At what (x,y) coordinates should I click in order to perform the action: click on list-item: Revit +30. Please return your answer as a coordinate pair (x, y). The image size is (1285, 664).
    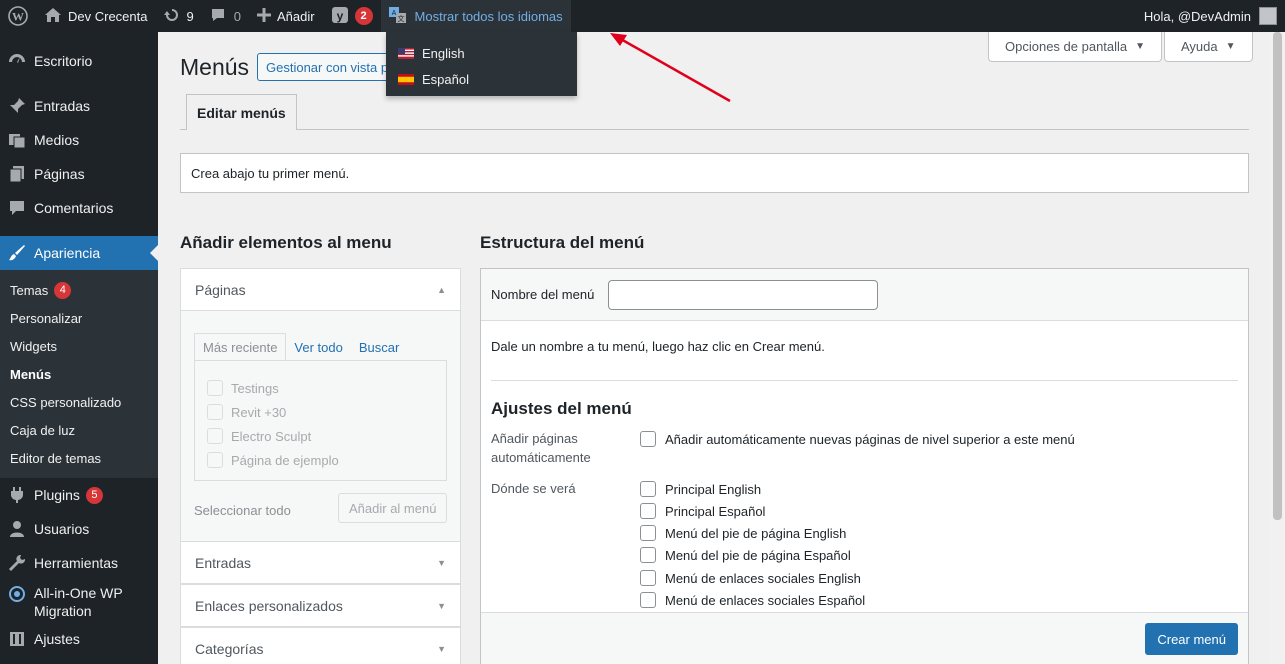
    Looking at the image, I should click on (320, 412).